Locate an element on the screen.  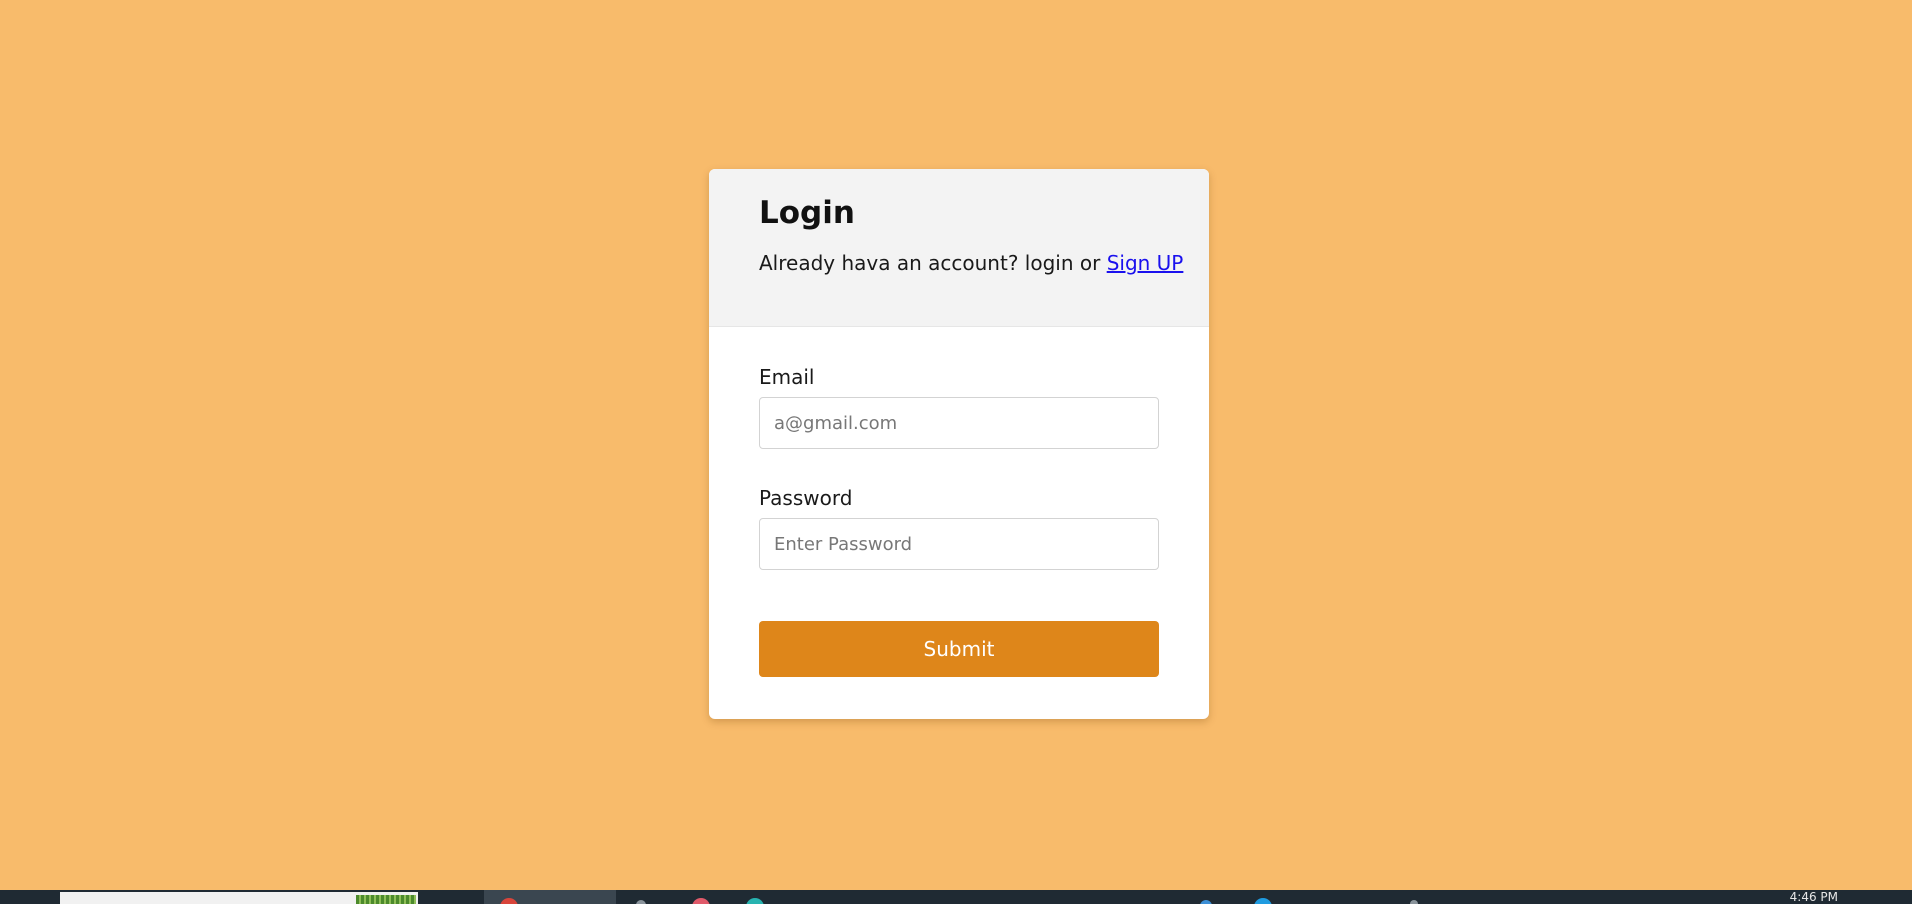
taskbar-clock: 4:46 PM is located at coordinates (1814, 897).